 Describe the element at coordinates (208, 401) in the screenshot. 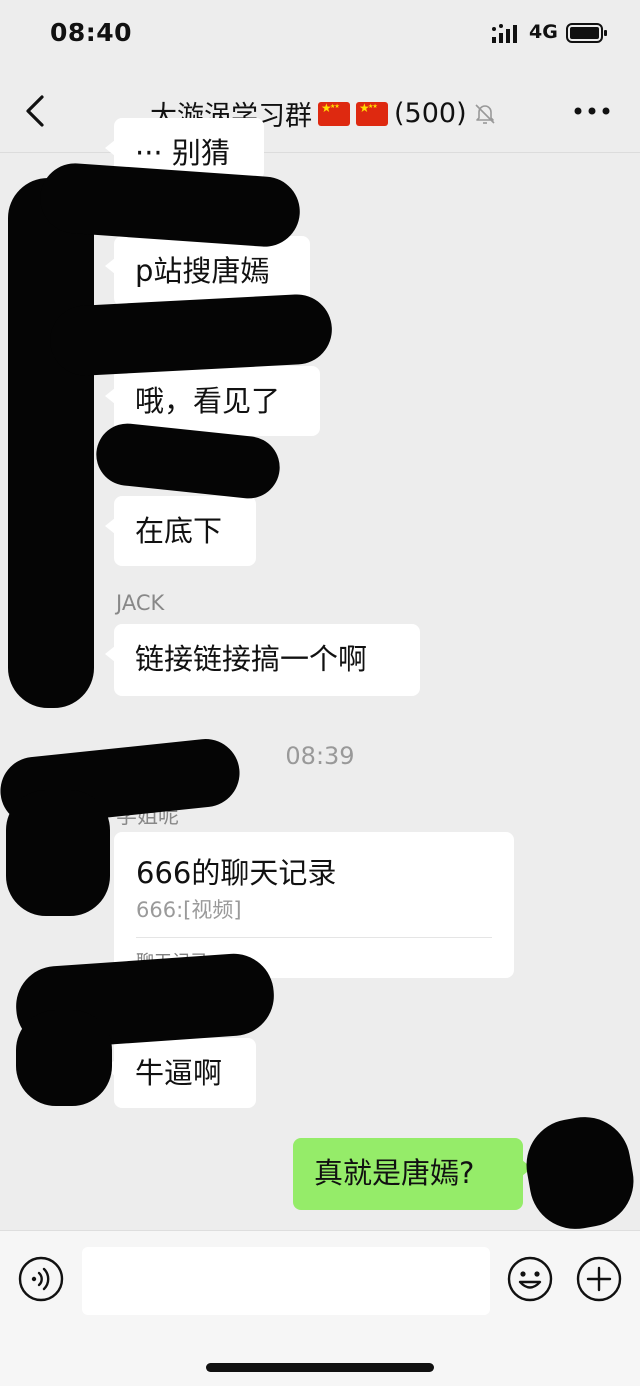

I see `message-text: 哦，看见了` at that location.